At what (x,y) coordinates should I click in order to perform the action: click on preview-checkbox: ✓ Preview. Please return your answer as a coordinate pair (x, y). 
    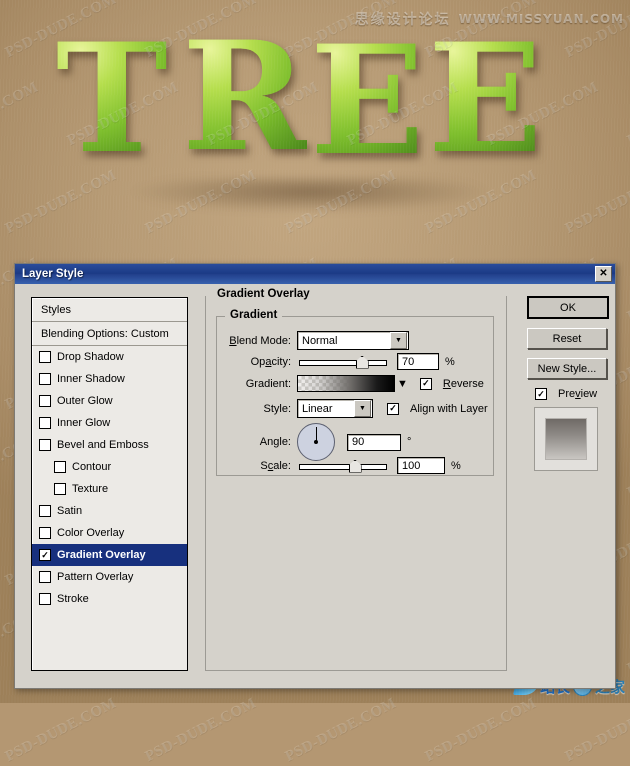
    Looking at the image, I should click on (571, 394).